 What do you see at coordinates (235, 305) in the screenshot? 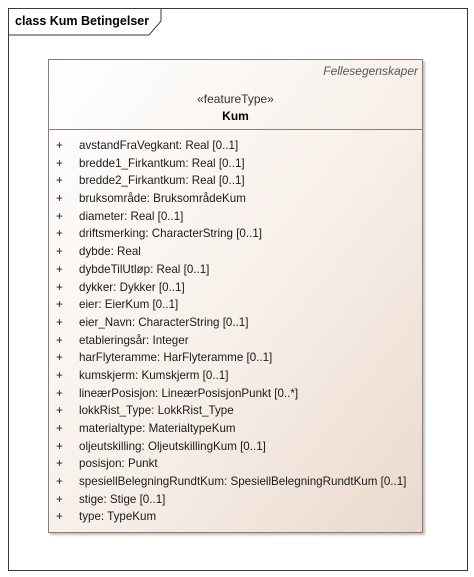
I see `attribute-row: + eier: EierKum [0..1]` at bounding box center [235, 305].